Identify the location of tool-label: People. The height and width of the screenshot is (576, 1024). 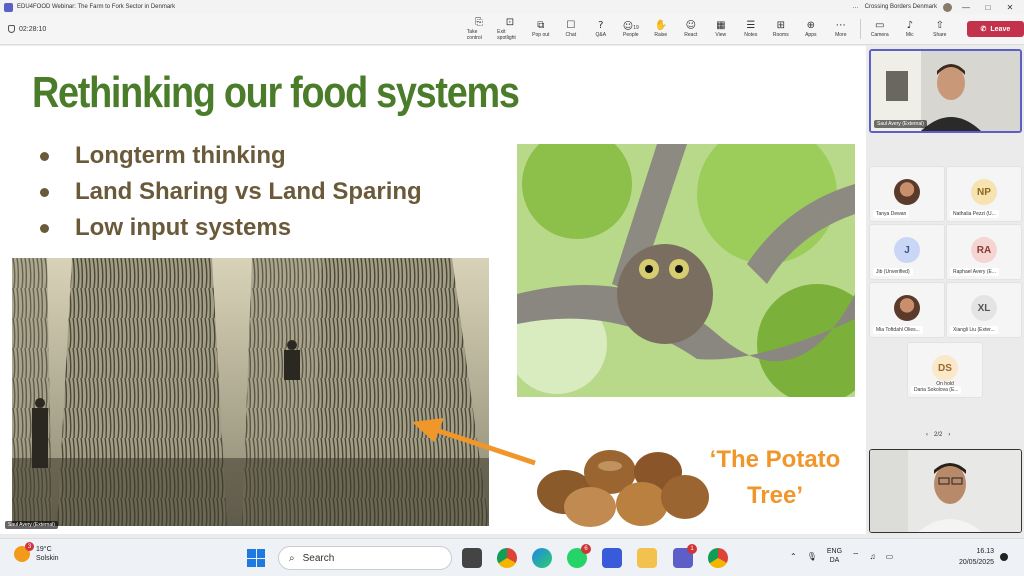
(631, 34).